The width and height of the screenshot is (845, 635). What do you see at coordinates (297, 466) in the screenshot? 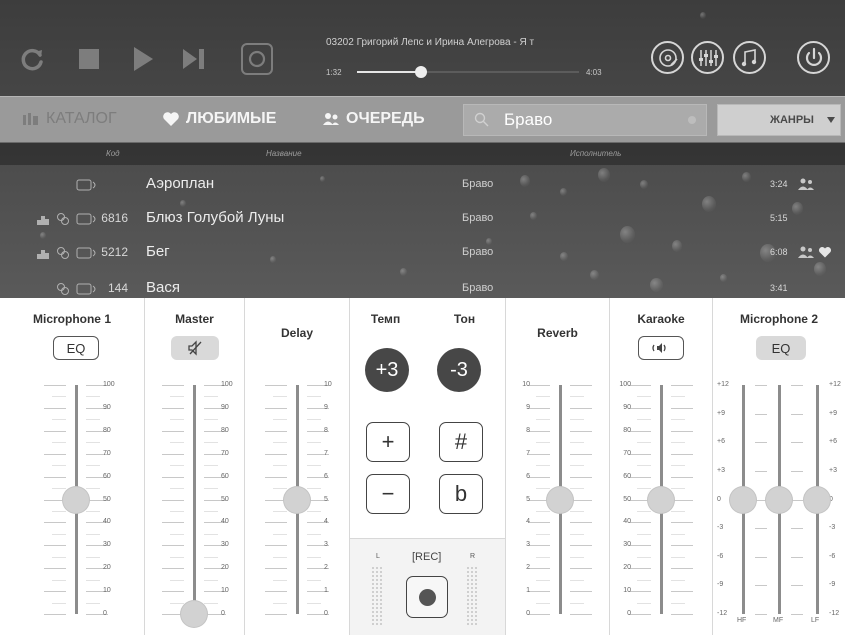
I see `delay-fader: 10 9 8 7 6 5 4 3 2 1 0` at bounding box center [297, 466].